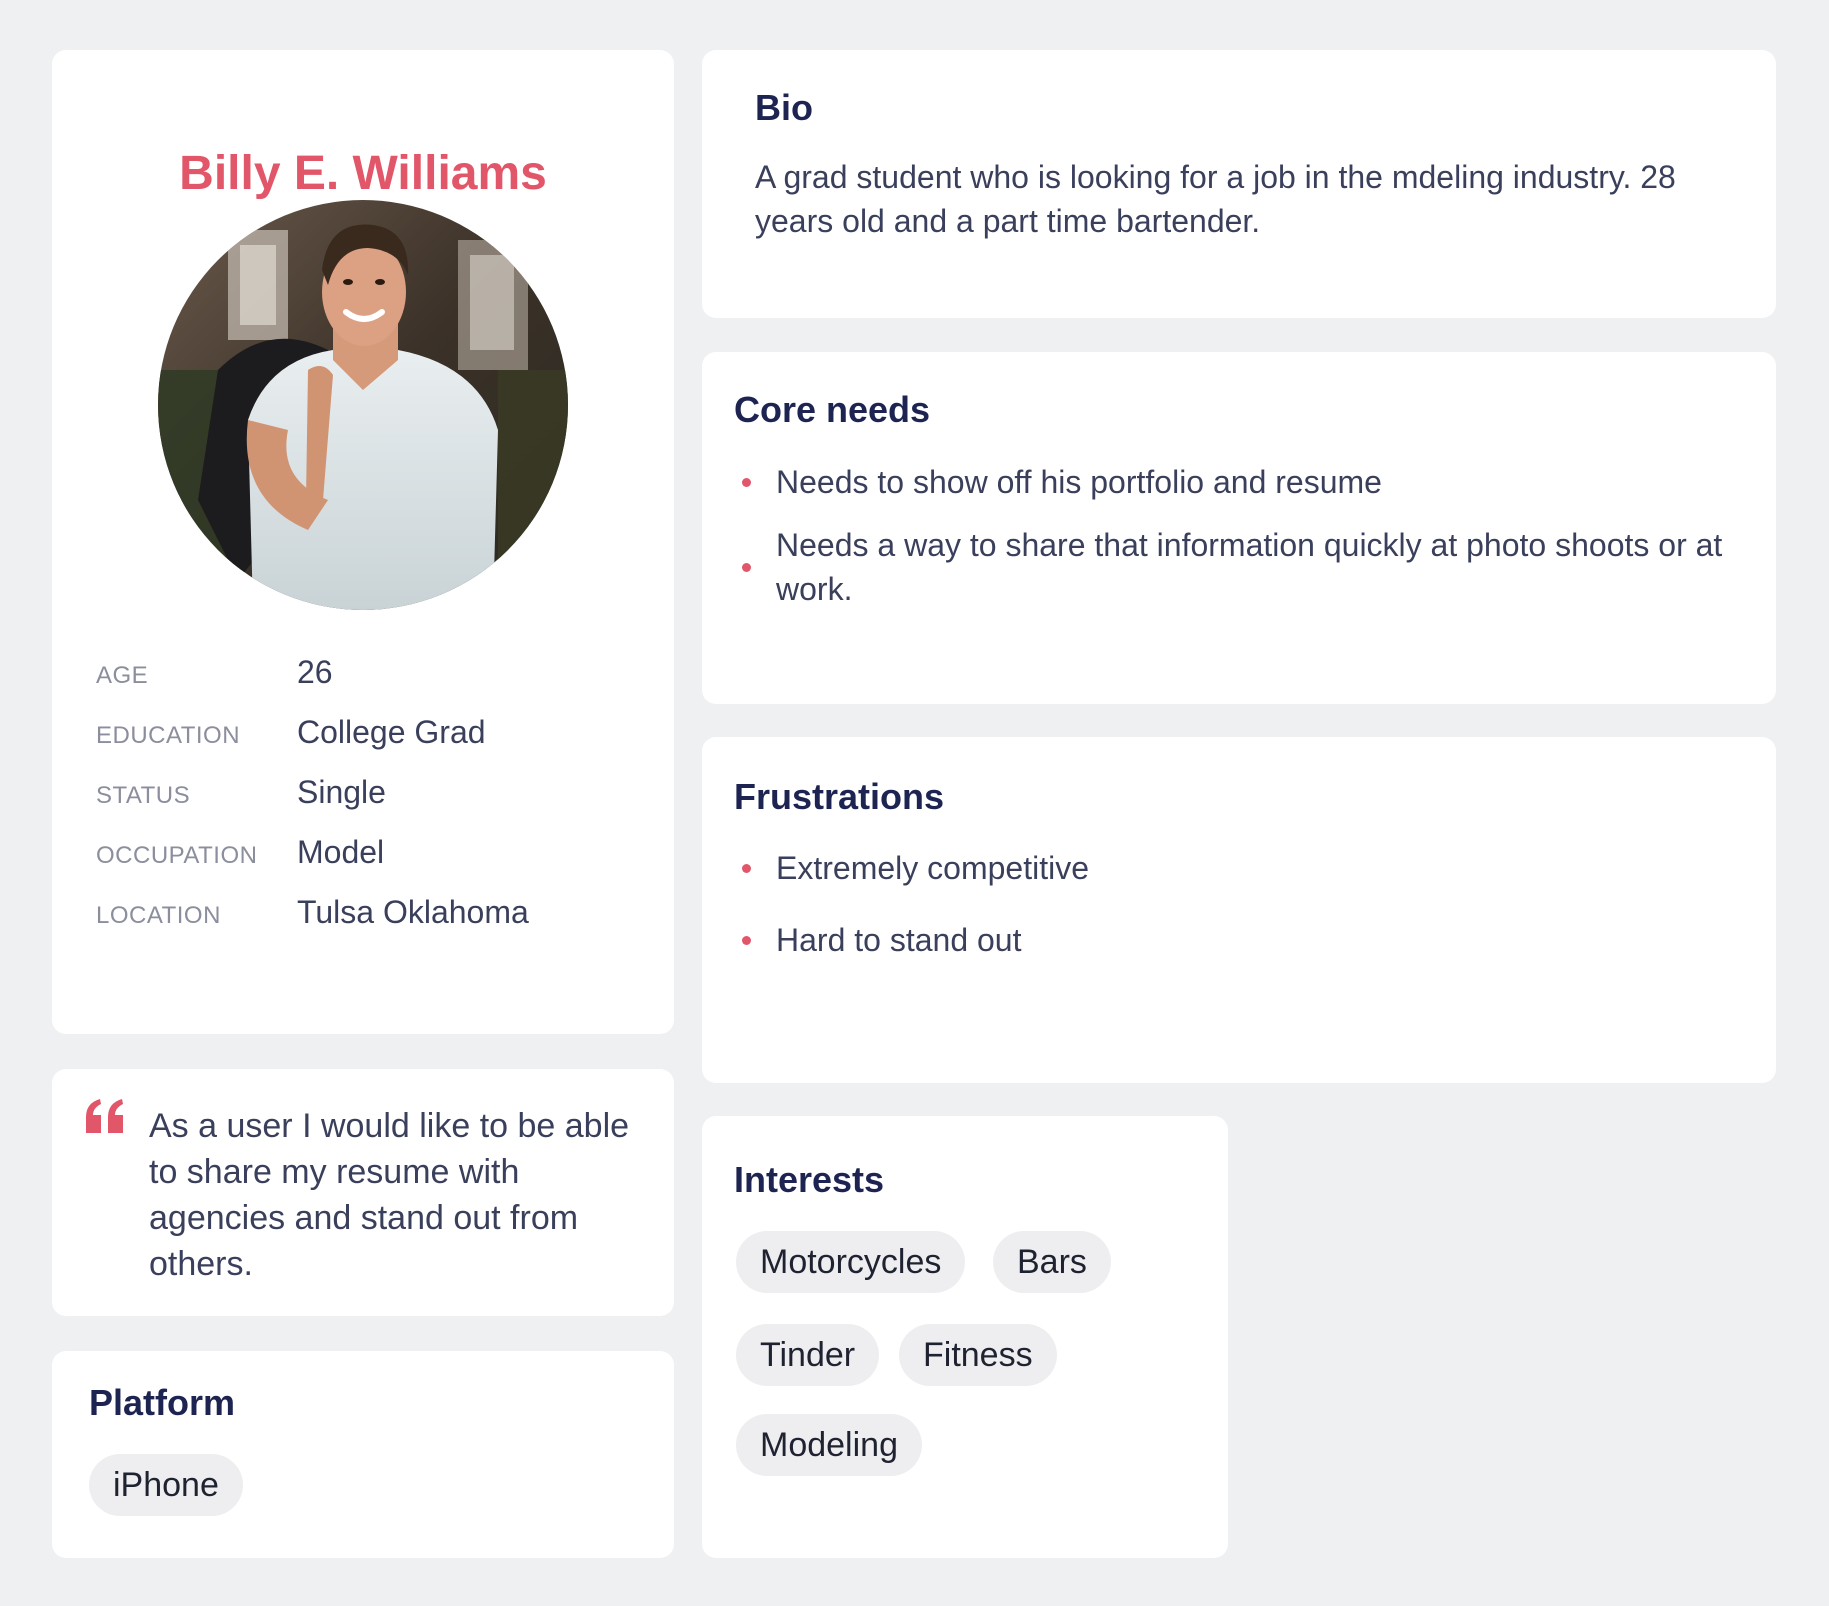  I want to click on quote-icon, so click(105, 1119).